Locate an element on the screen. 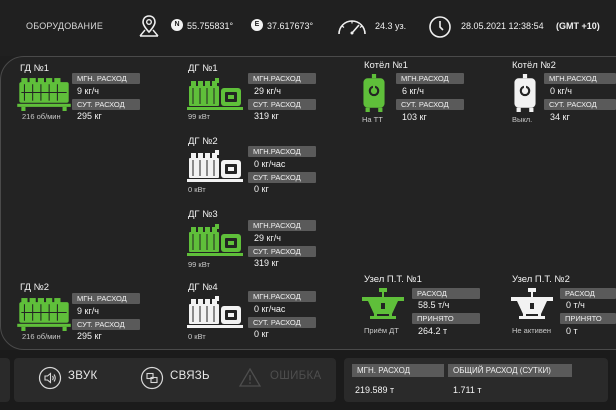 The image size is (616, 410). latitude-value: 55.755831° is located at coordinates (210, 26).